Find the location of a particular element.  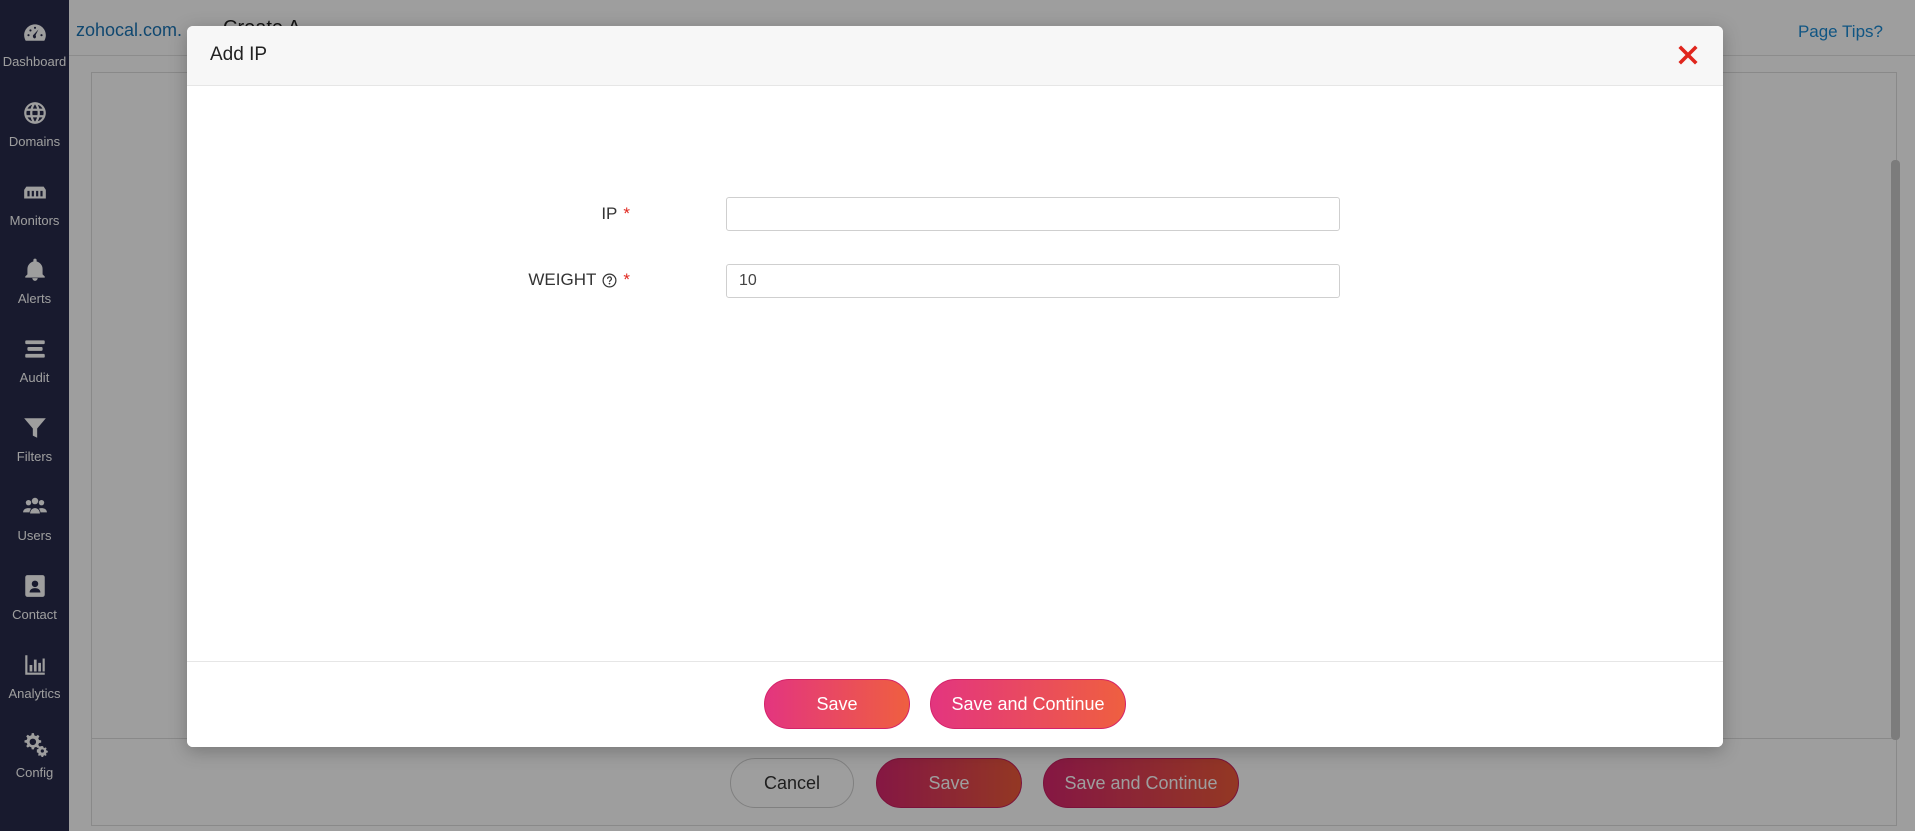

weight-input is located at coordinates (1033, 281).